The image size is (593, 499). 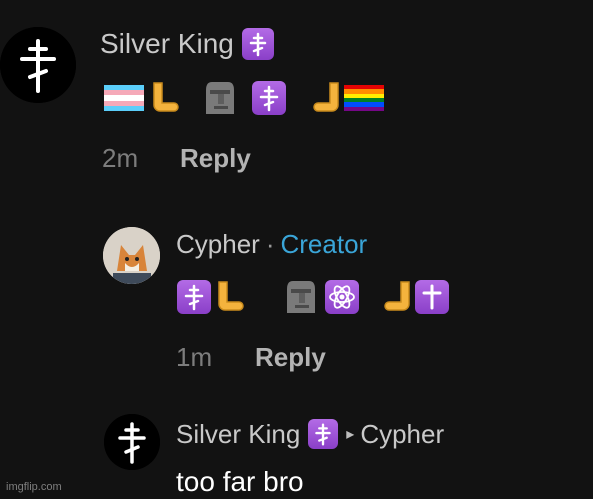 I want to click on comment-text: too far bro, so click(x=240, y=481).